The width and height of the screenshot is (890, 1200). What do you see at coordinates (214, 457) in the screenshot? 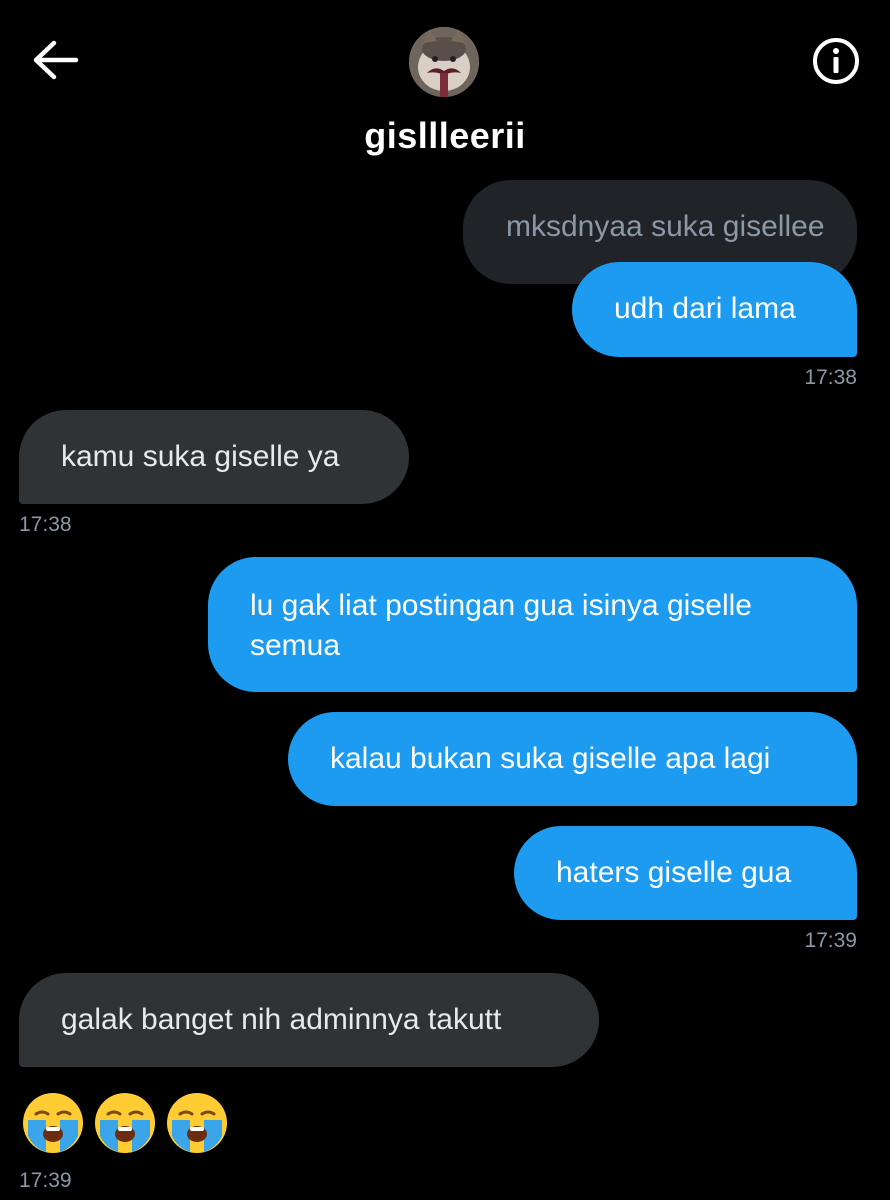
I see `received-message: kamu suka giselle ya` at bounding box center [214, 457].